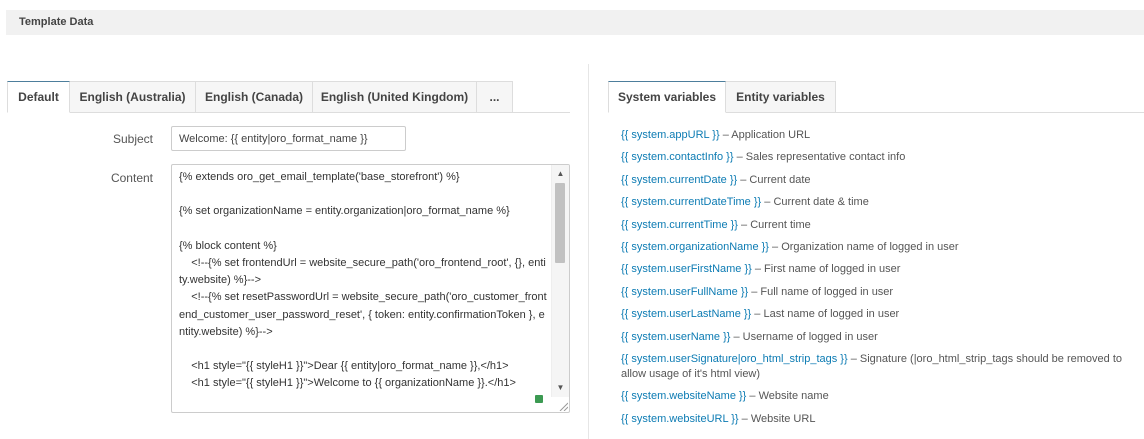  What do you see at coordinates (774, 179) in the screenshot?
I see `variable-description: – Current date` at bounding box center [774, 179].